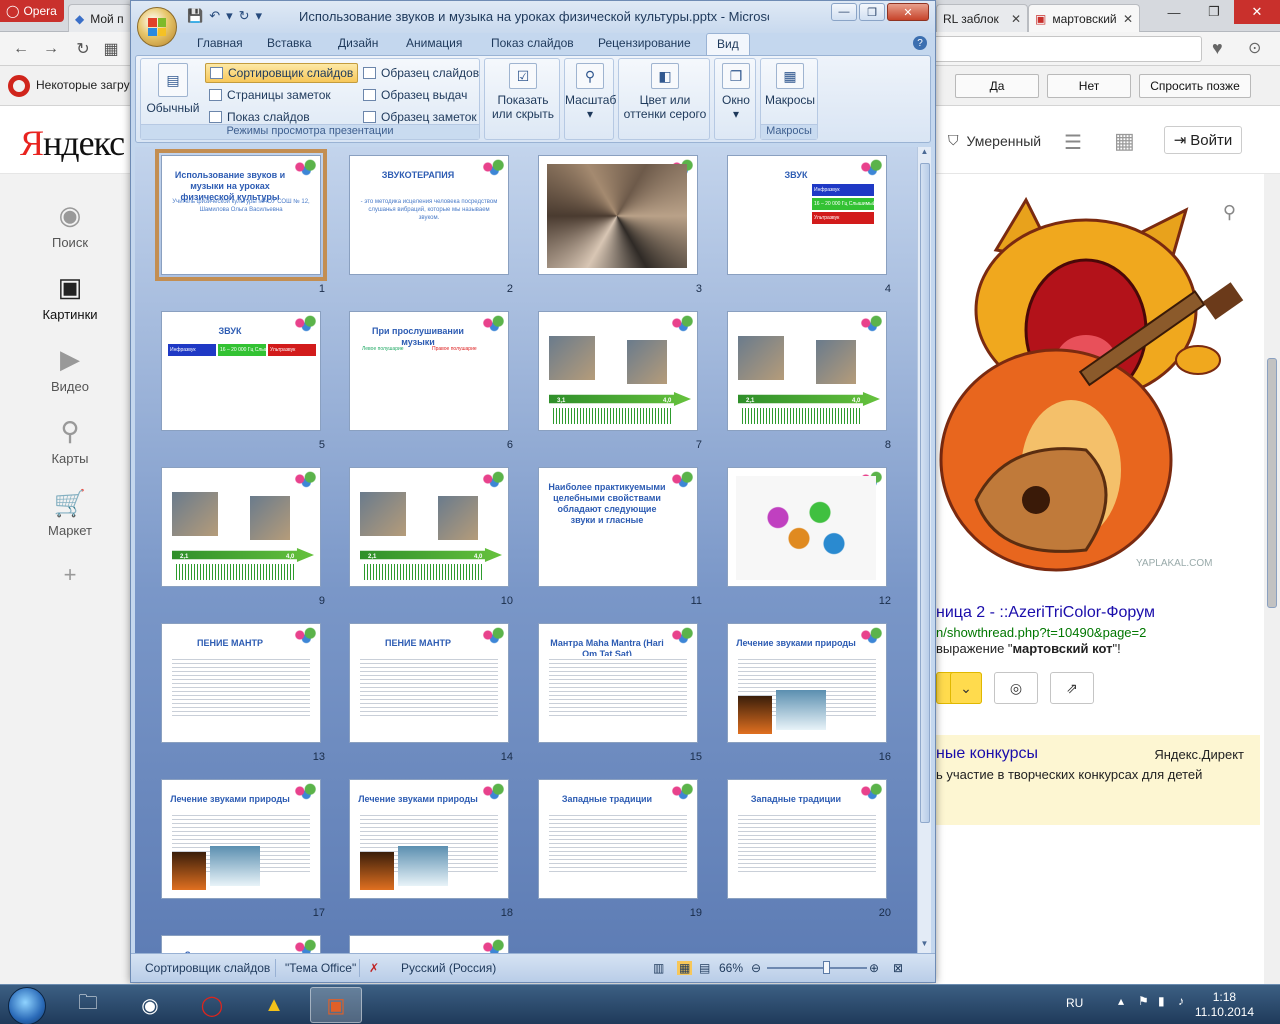 Image resolution: width=1280 pixels, height=1024 pixels. I want to click on notes-page-button: Страницы заметок, so click(270, 95).